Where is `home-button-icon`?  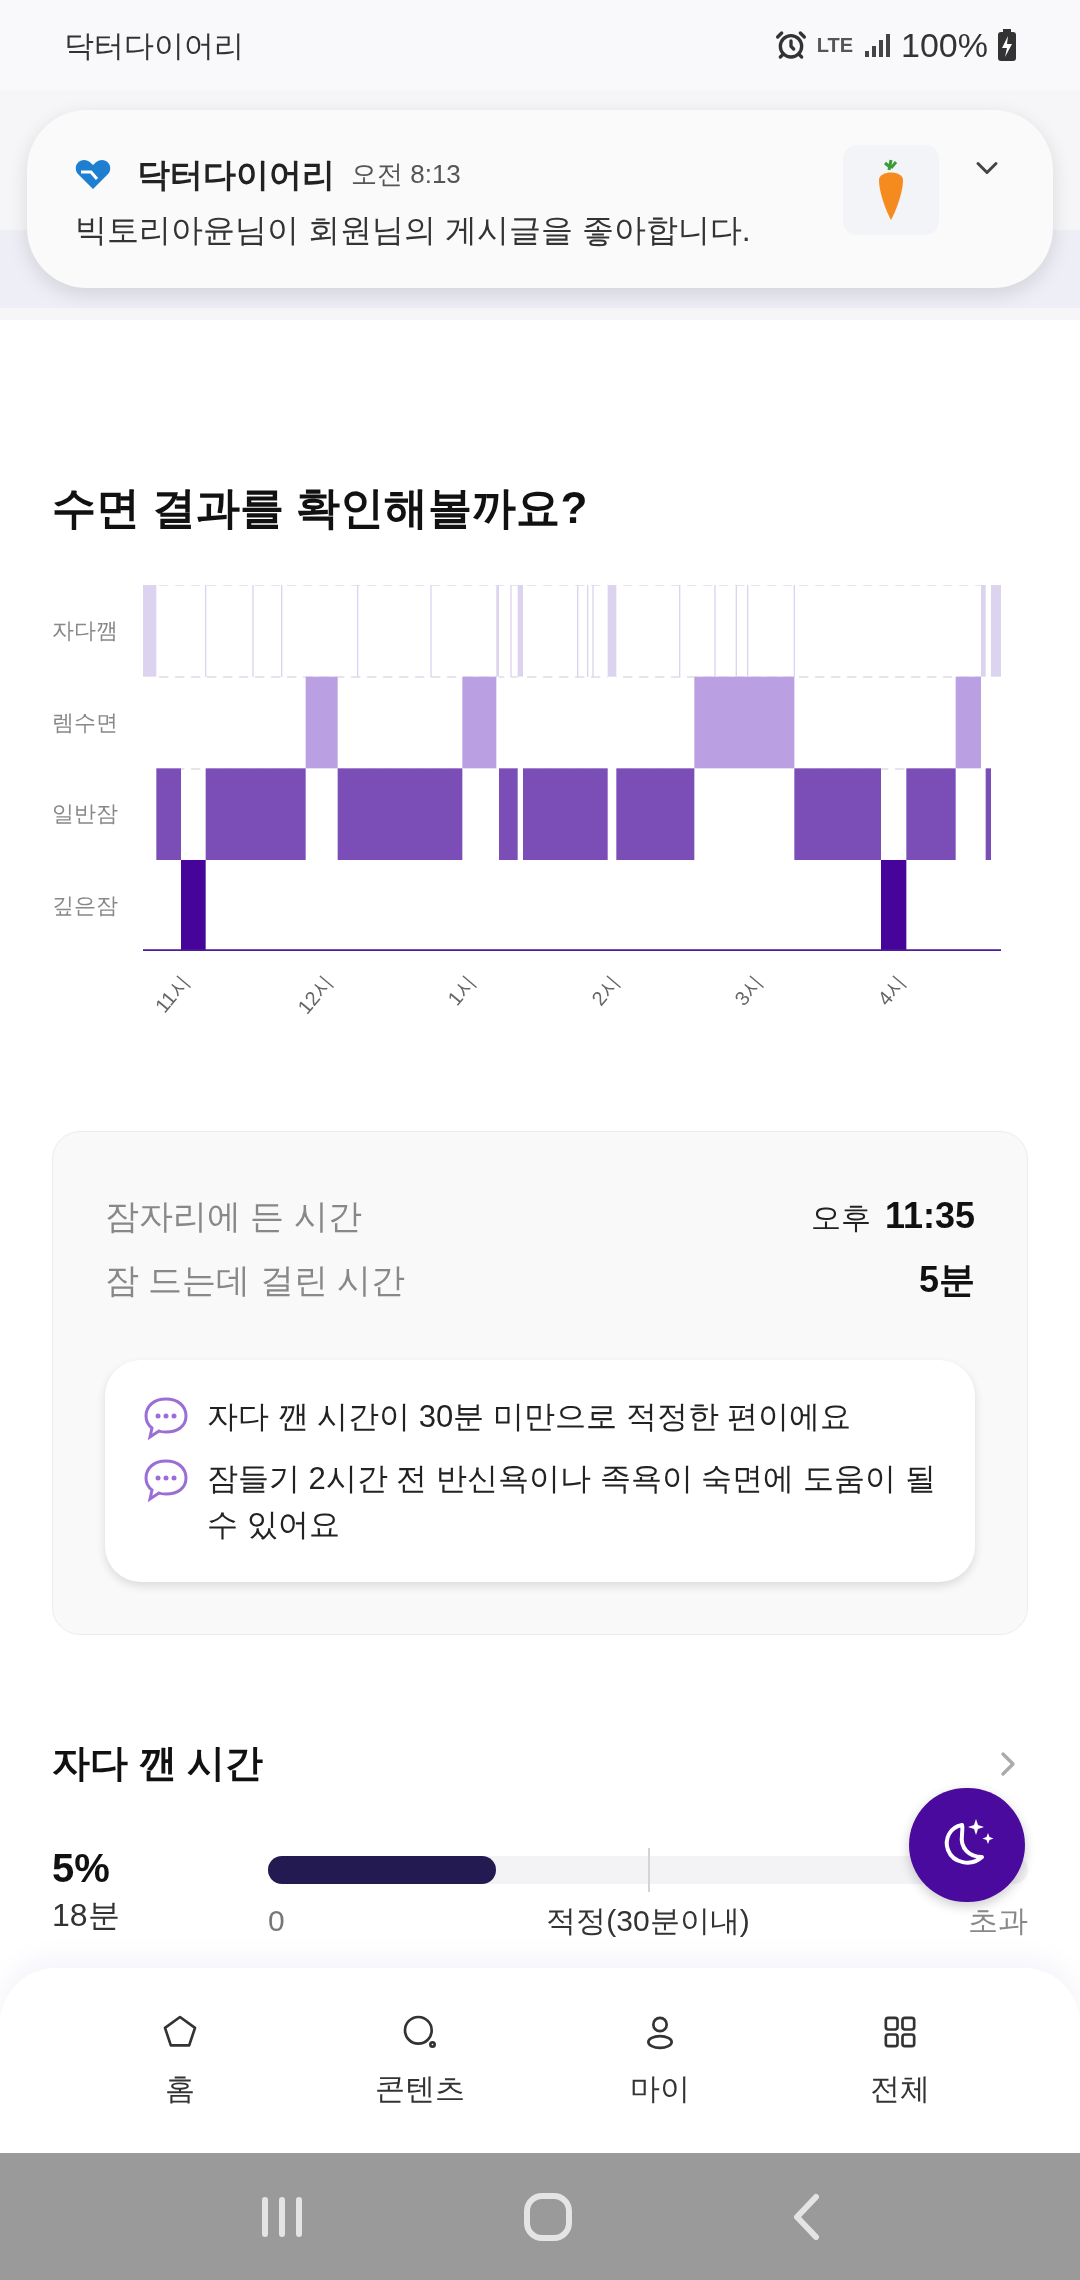
home-button-icon is located at coordinates (548, 2216).